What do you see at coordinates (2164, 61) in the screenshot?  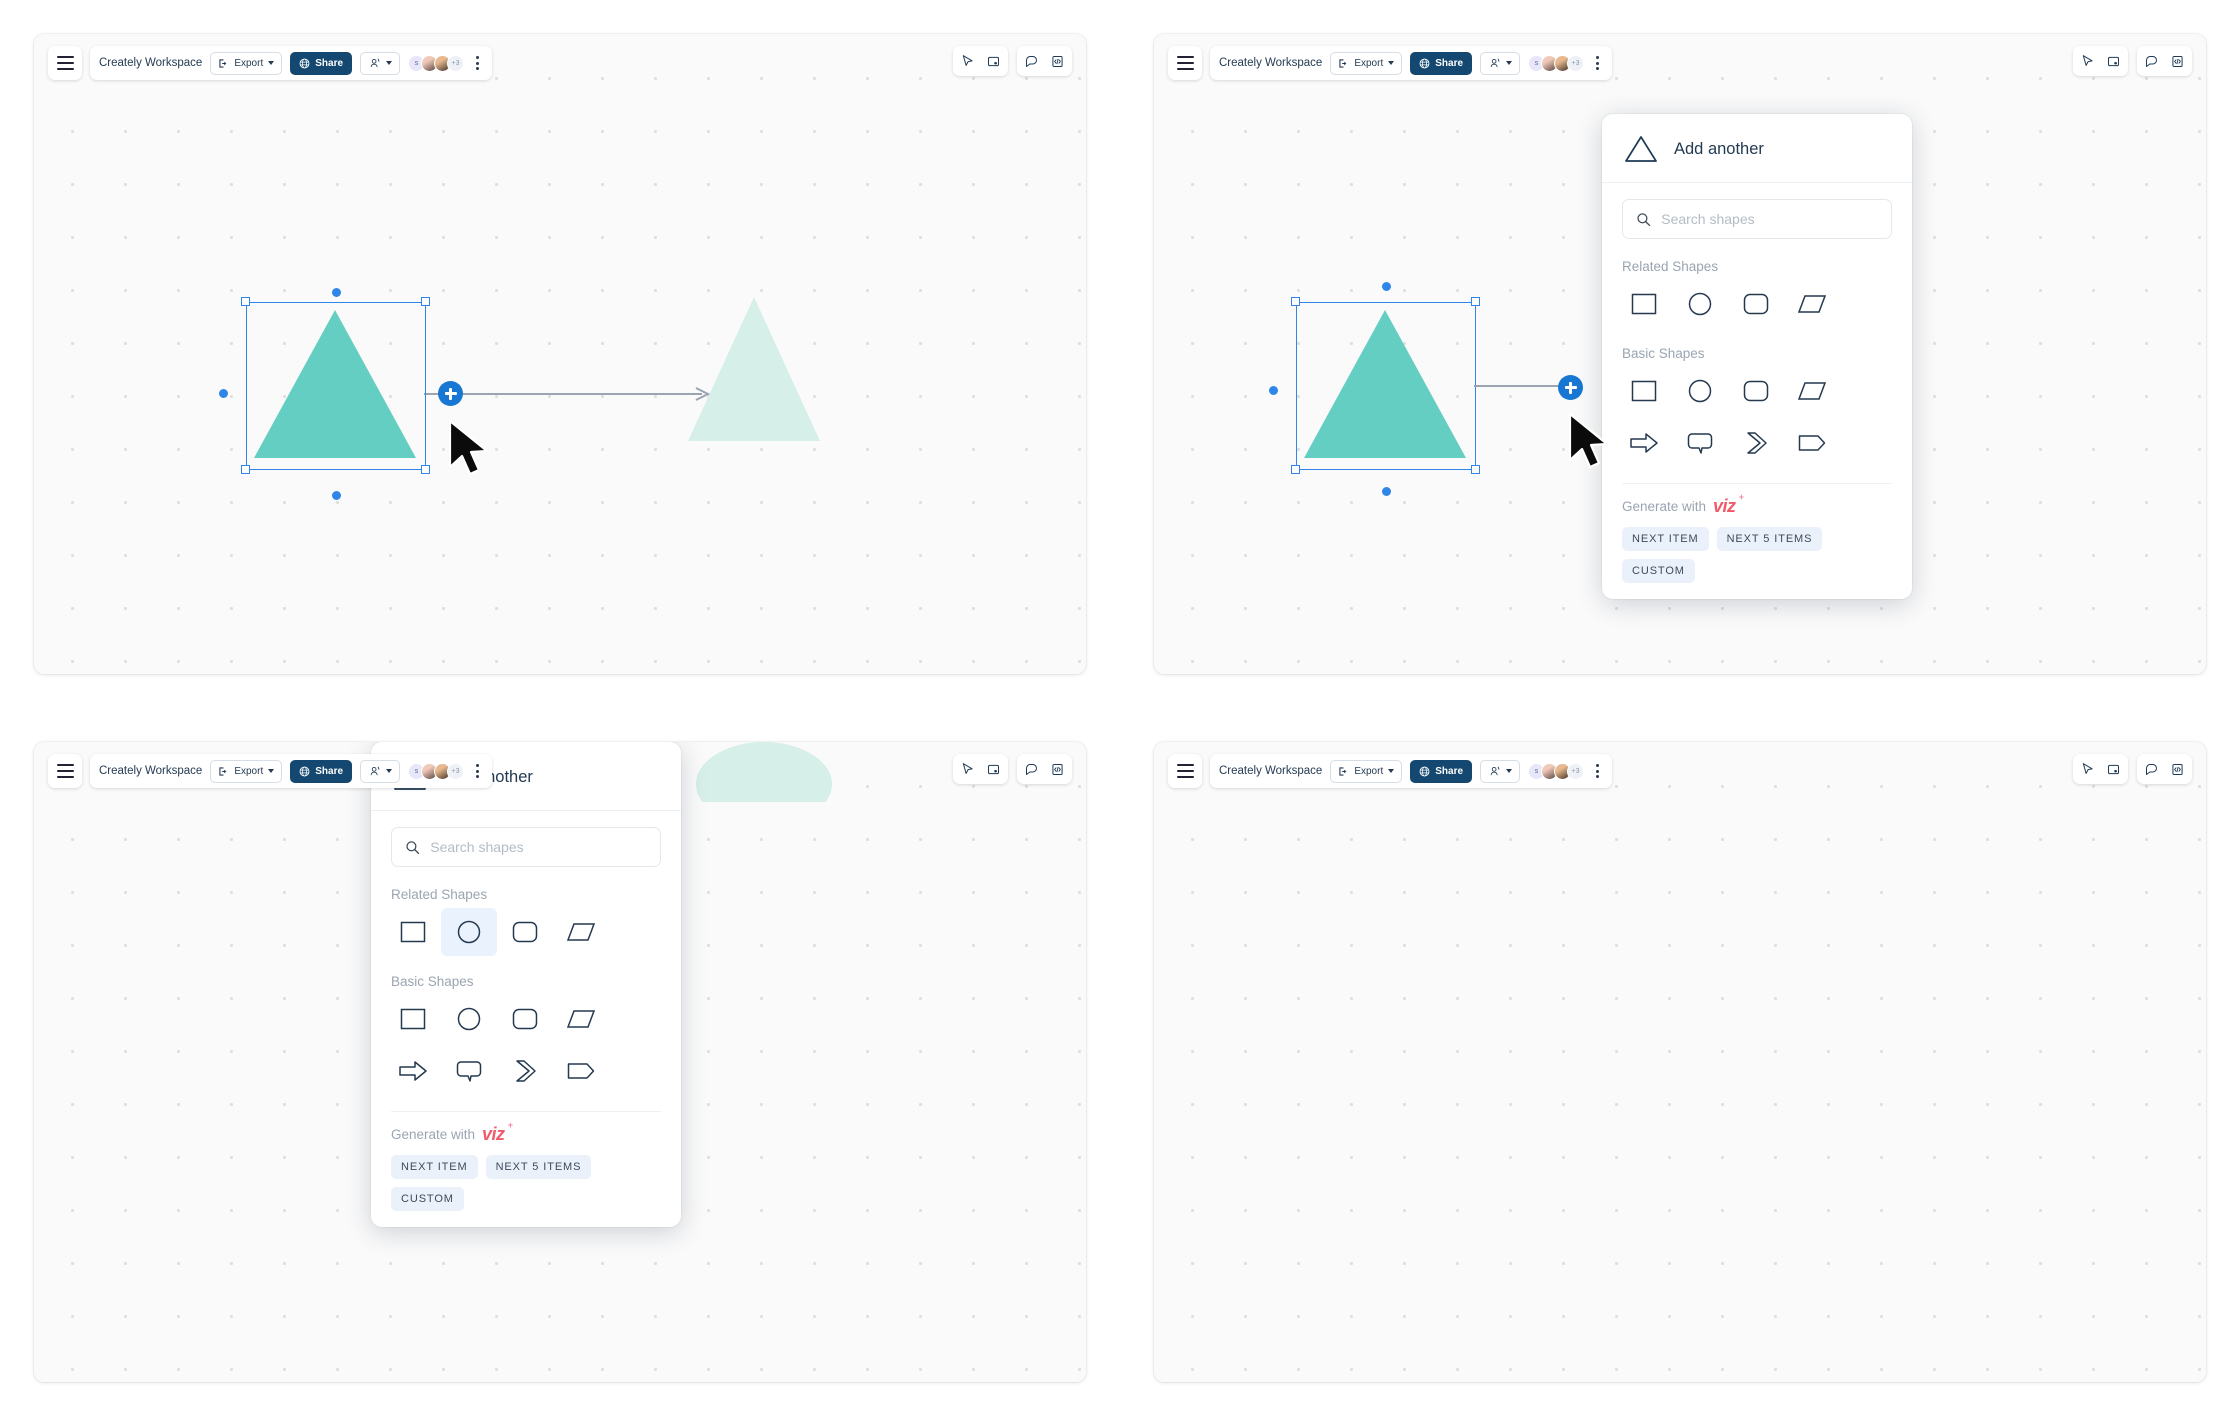 I see `review-tools-group` at bounding box center [2164, 61].